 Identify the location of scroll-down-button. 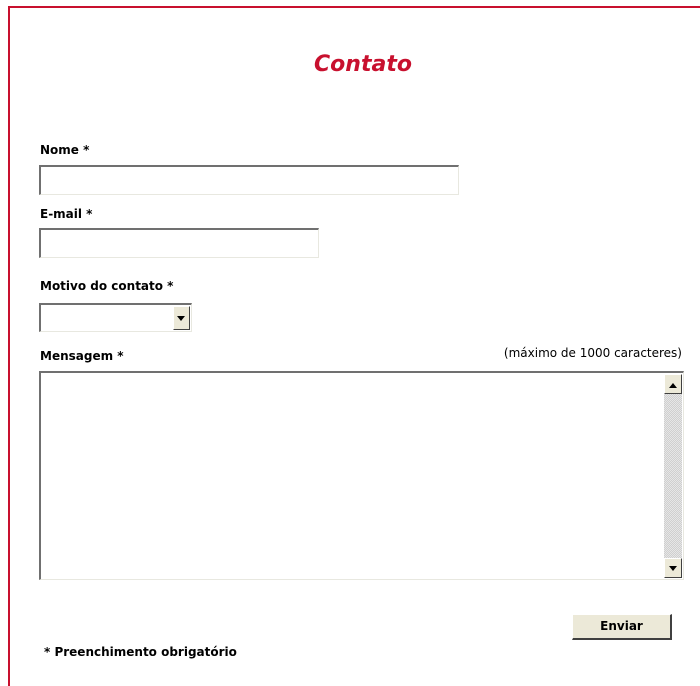
(673, 568).